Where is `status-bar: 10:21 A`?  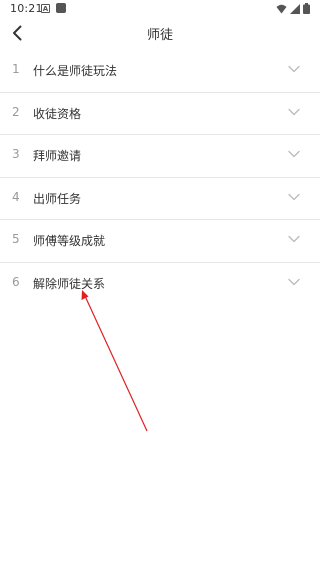
status-bar: 10:21 A is located at coordinates (160, 9).